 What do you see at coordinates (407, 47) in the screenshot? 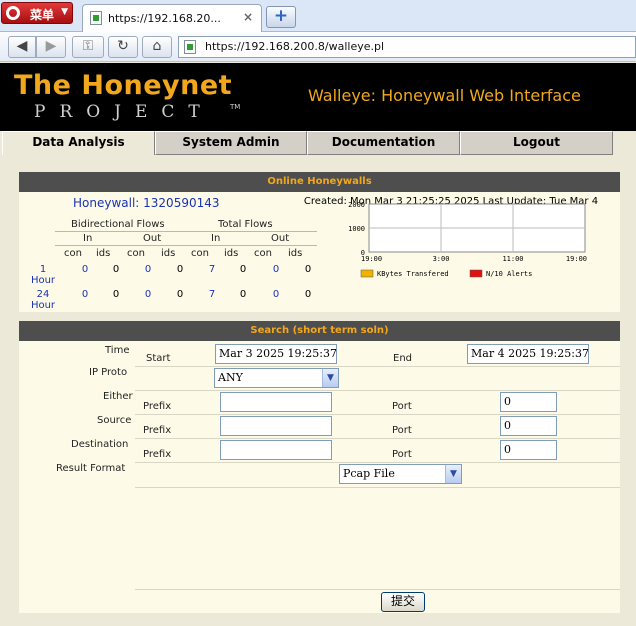
I see `address-bar: https://192.168.200.8/walleye.pl` at bounding box center [407, 47].